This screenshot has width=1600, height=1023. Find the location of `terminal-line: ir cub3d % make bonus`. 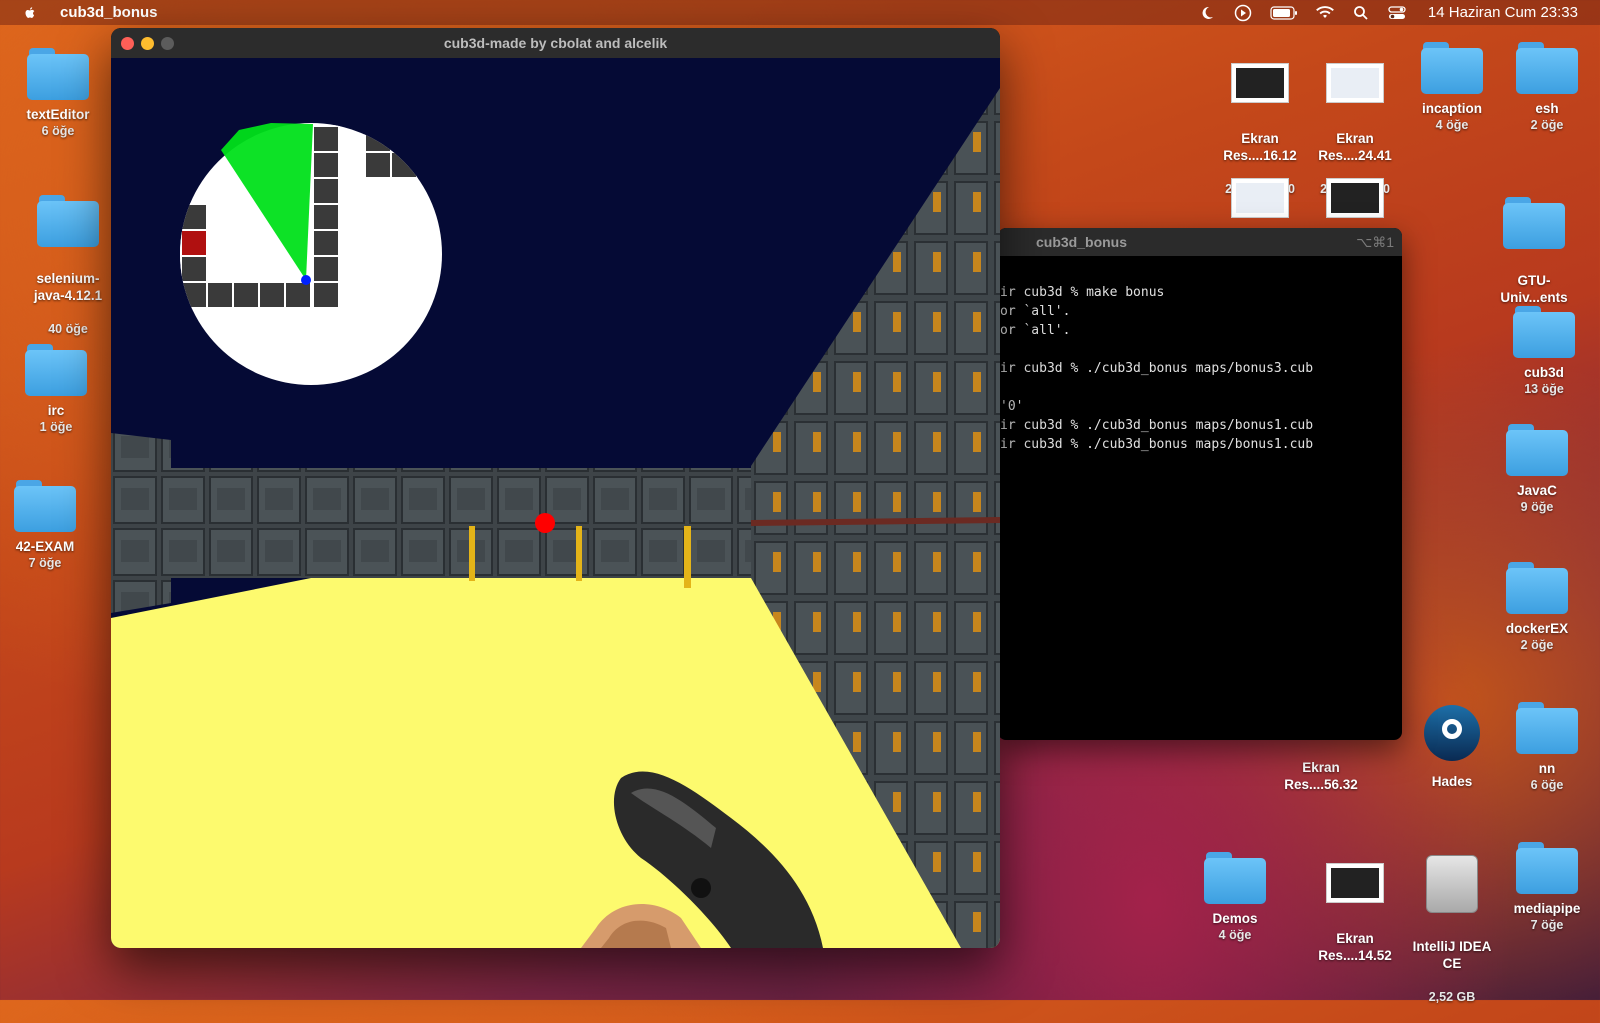

terminal-line: ir cub3d % make bonus is located at coordinates (1082, 292).